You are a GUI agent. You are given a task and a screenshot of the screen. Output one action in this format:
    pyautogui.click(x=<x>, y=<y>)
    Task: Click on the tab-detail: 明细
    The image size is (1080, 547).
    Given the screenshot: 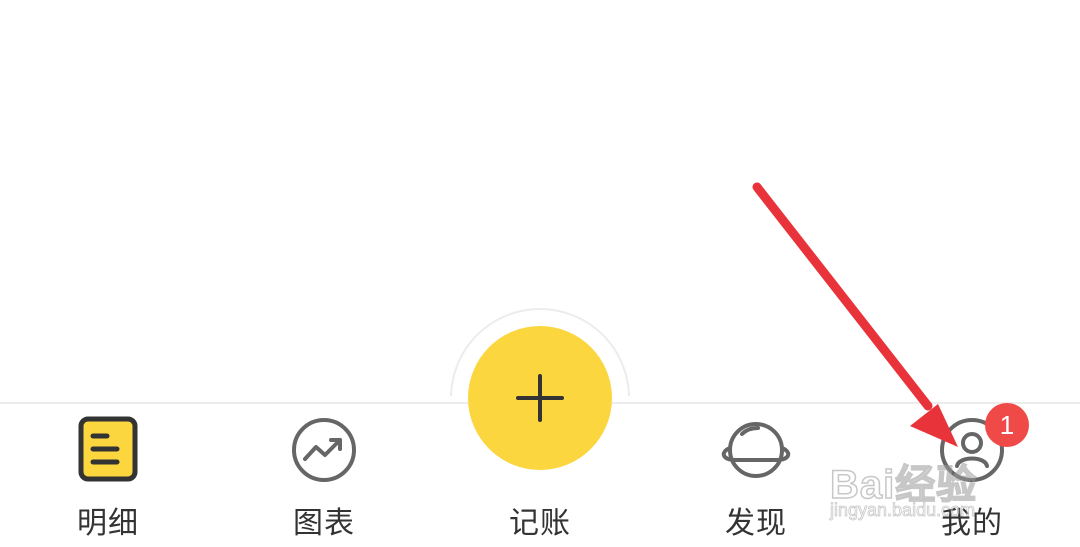 What is the action you would take?
    pyautogui.click(x=108, y=475)
    